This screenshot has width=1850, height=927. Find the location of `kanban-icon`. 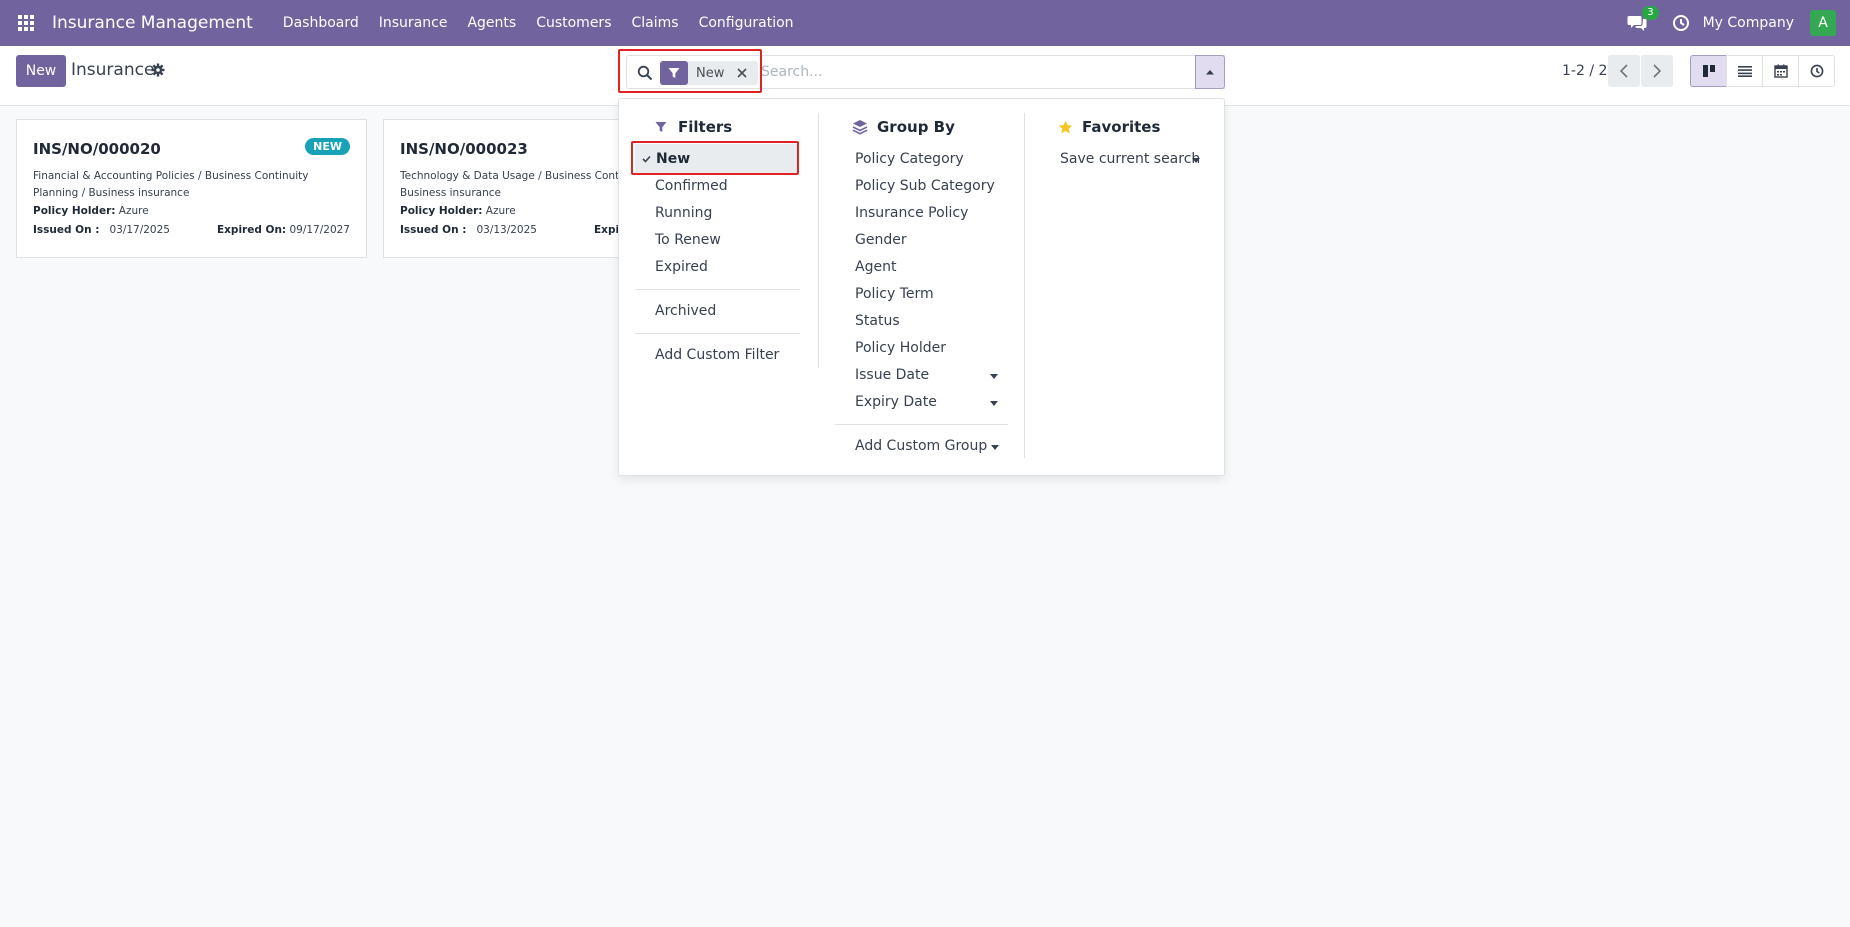

kanban-icon is located at coordinates (1708, 71).